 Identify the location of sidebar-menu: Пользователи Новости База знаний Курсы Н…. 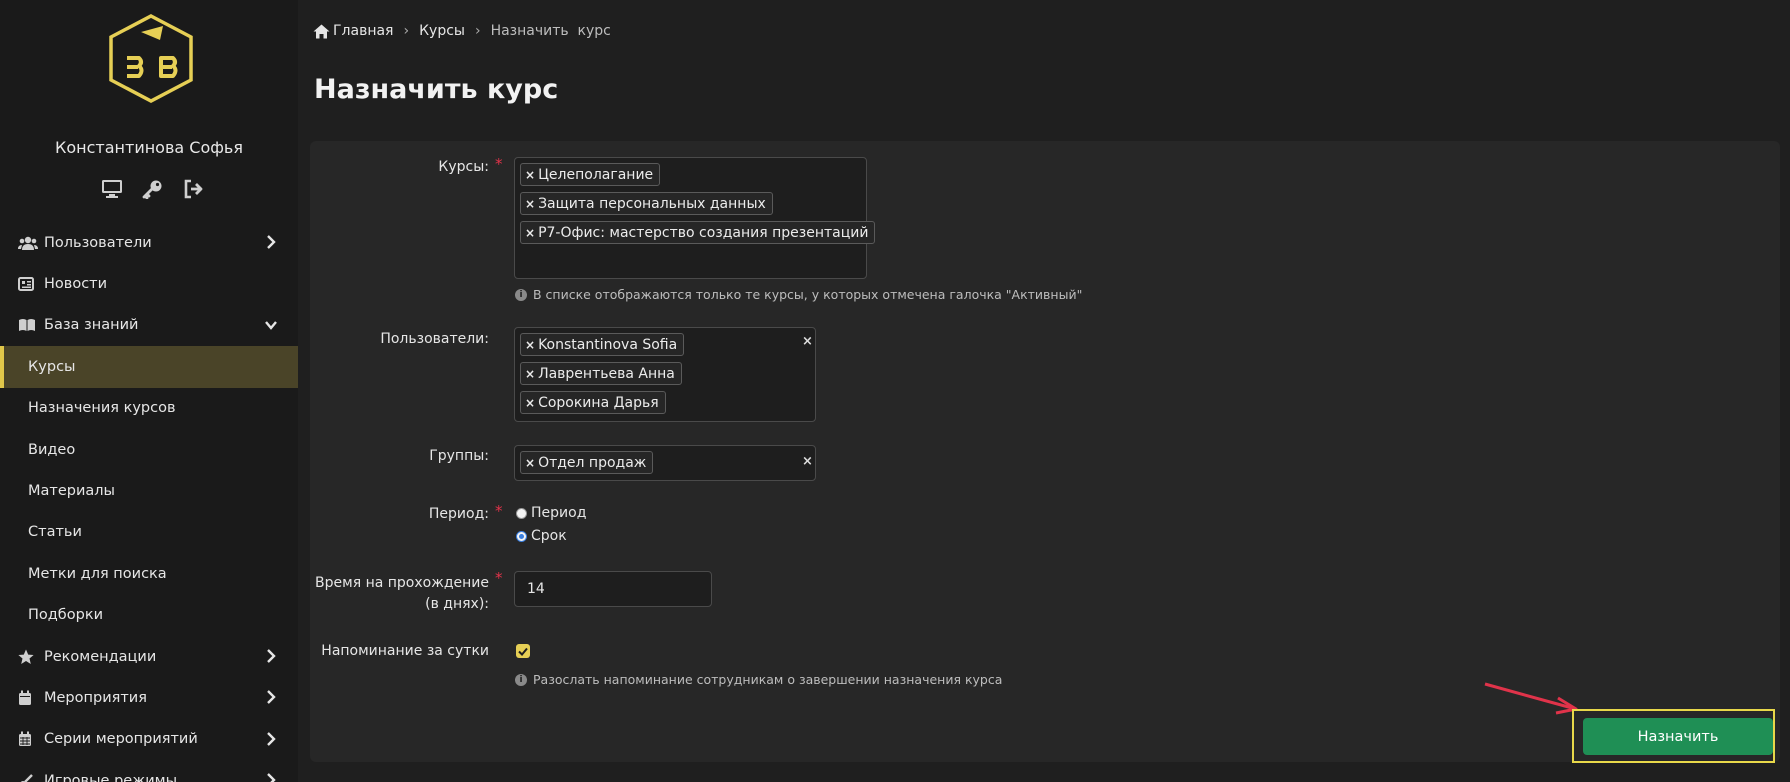
(149, 502).